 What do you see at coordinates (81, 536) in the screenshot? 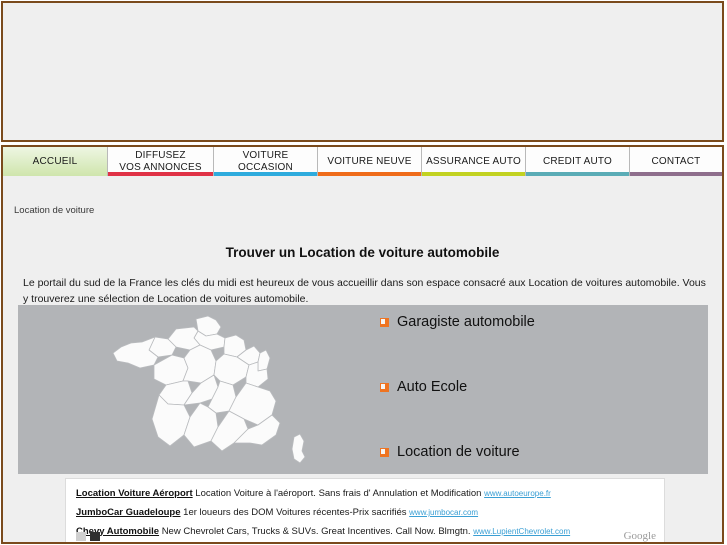
I see `ads-icon-light` at bounding box center [81, 536].